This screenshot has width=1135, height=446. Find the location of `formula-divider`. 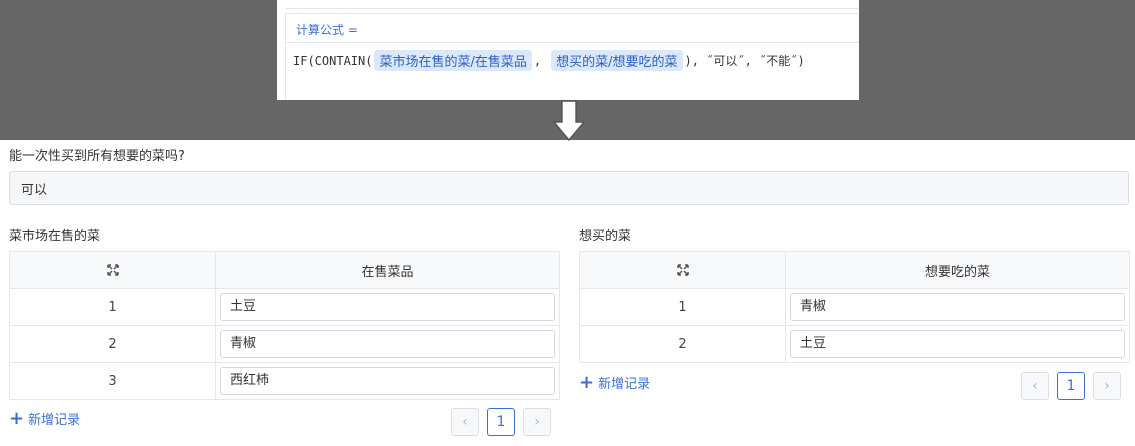

formula-divider is located at coordinates (572, 42).